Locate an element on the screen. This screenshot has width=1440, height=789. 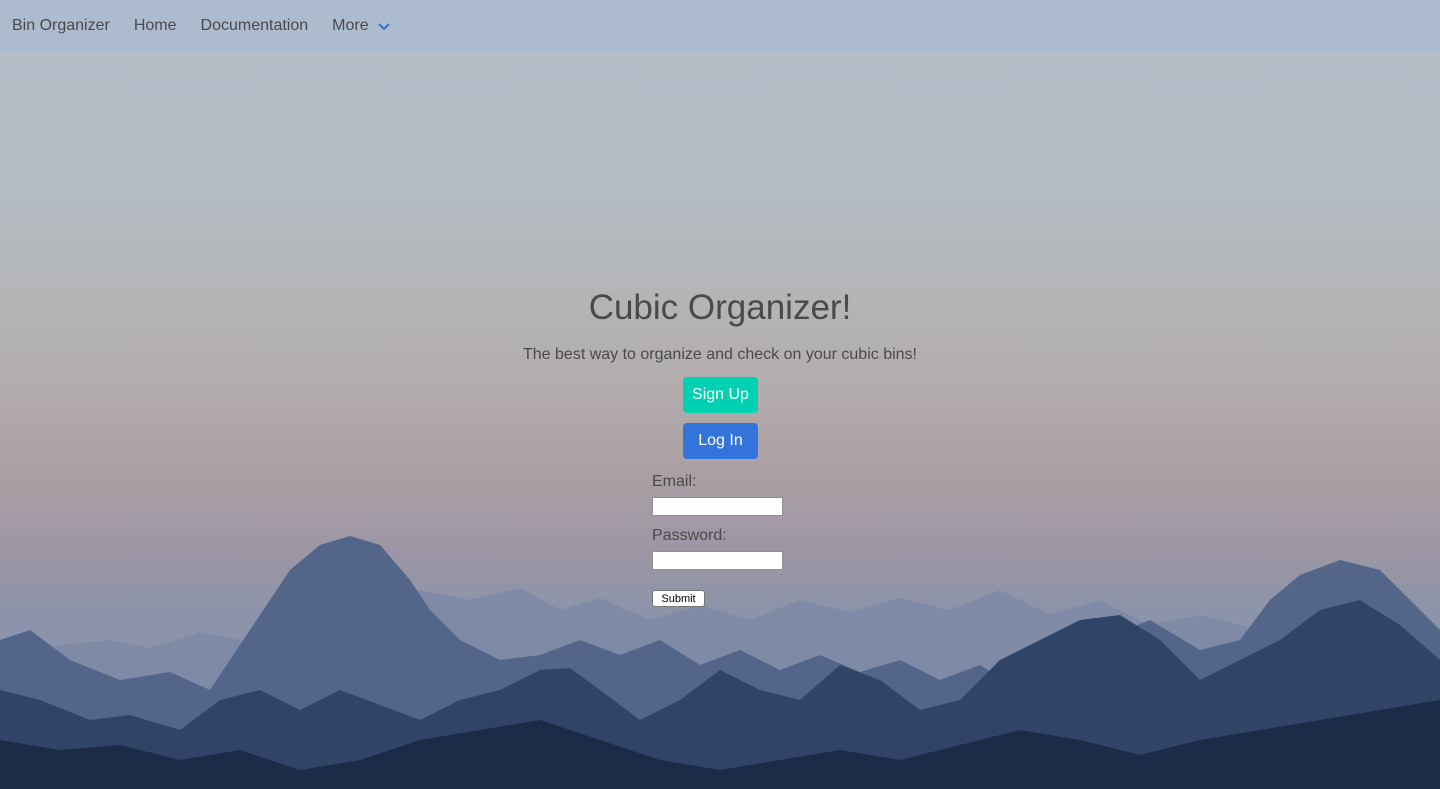
nav-more-dropdown: More is located at coordinates (360, 26).